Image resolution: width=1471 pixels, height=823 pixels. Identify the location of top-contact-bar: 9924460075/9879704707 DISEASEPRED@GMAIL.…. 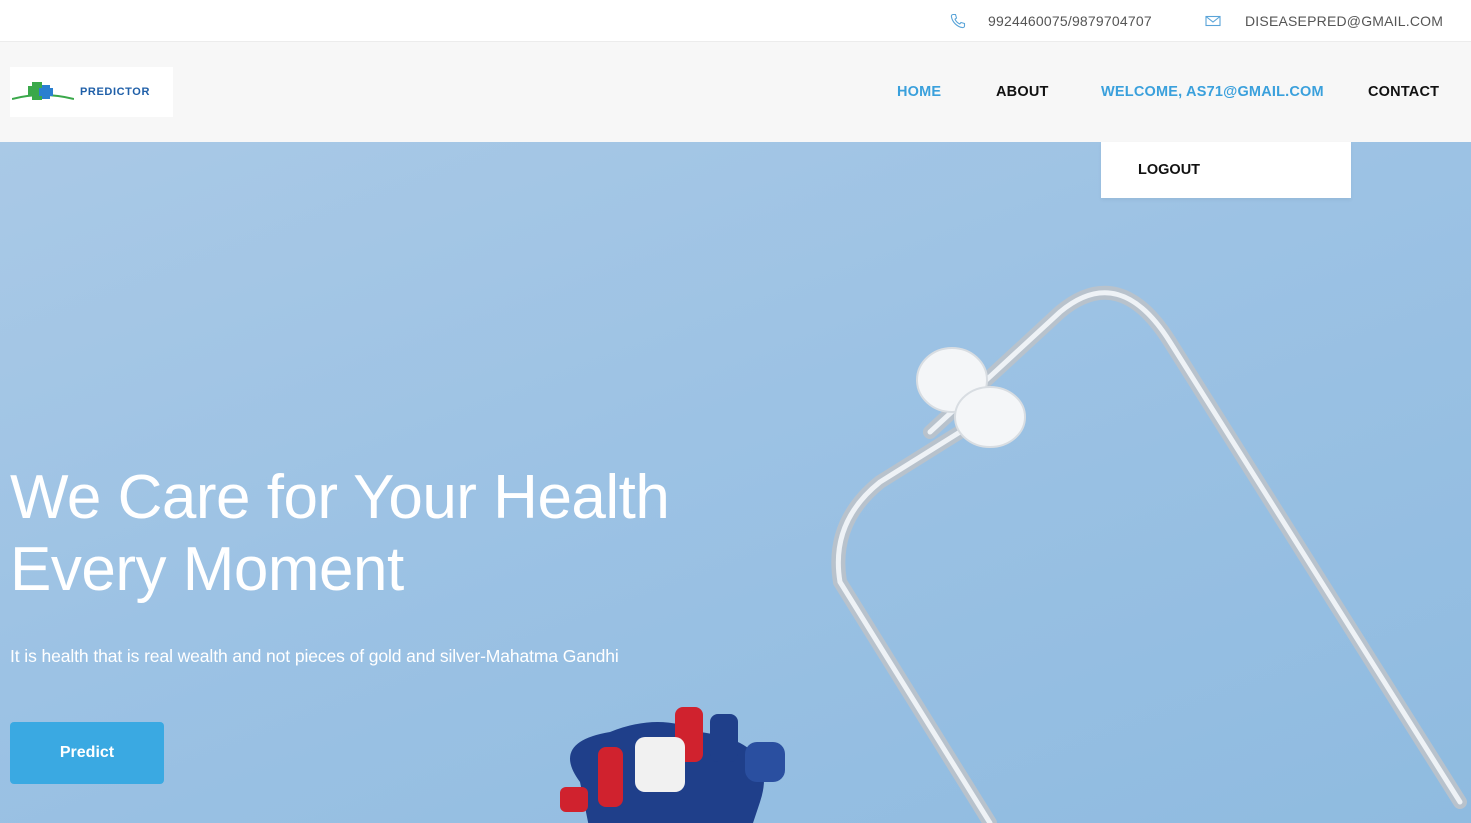
(735, 21).